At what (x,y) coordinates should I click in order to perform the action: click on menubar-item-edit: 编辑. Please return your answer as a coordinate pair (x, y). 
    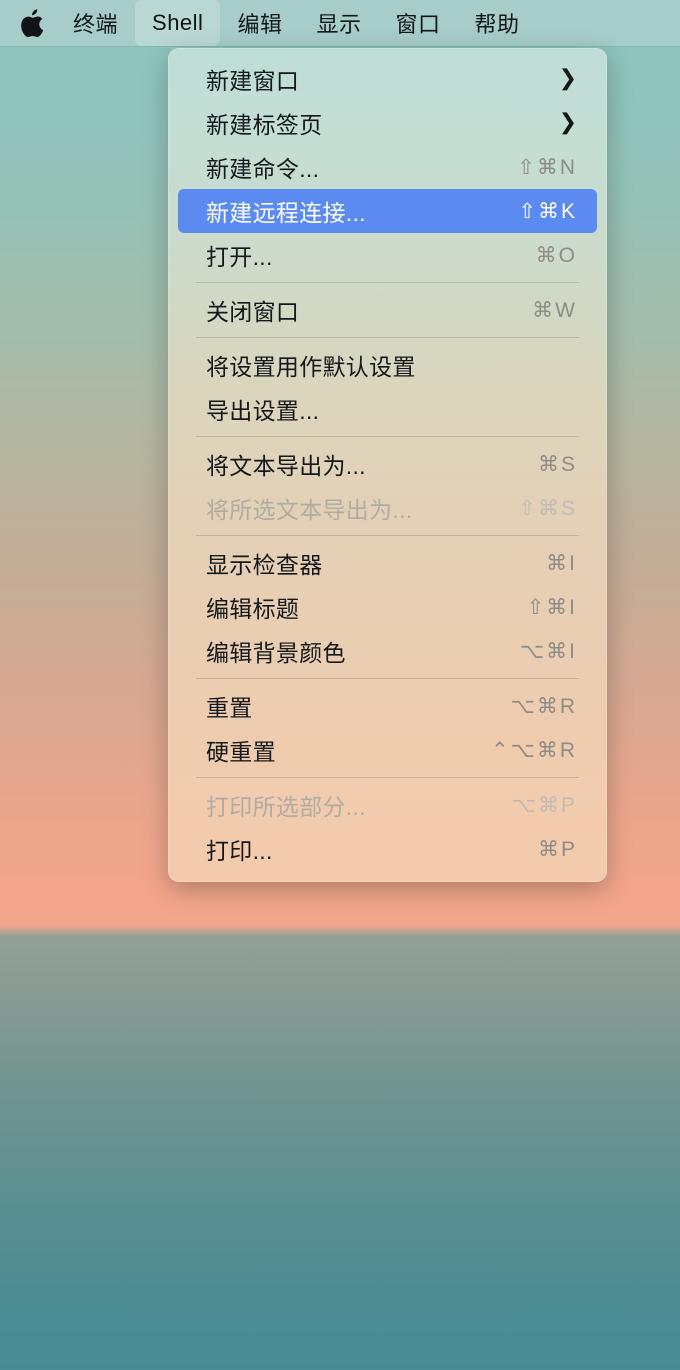
    Looking at the image, I should click on (259, 23).